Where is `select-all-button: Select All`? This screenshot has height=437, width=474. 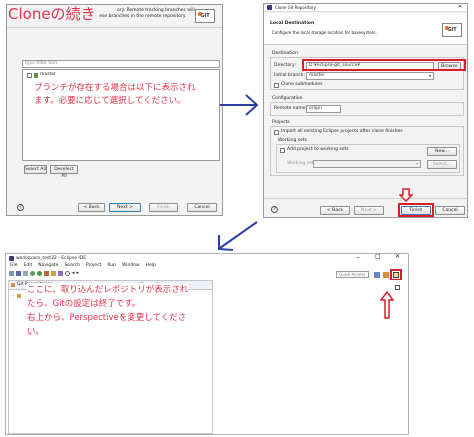
select-all-button: Select All is located at coordinates (35, 169).